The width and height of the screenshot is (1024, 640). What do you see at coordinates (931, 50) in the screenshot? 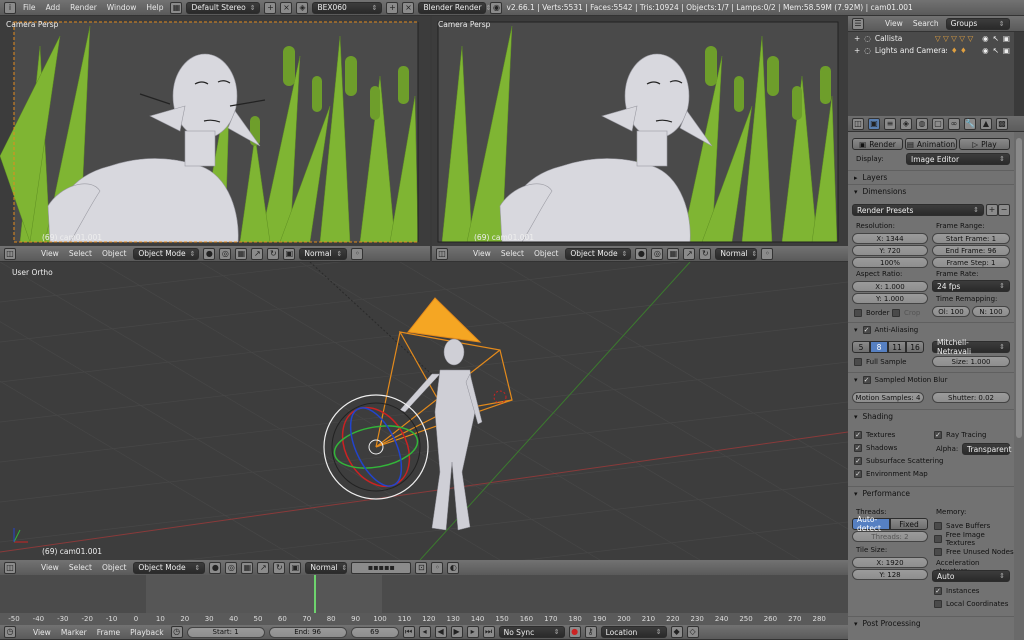
I see `outliner-item-lights: + ◌ Lights and Cameras ♦ ♦ ◉ ↖ ▣` at bounding box center [931, 50].